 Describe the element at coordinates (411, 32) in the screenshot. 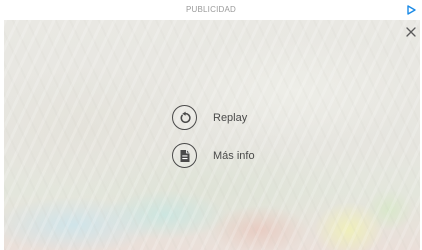

I see `close-x-icon` at that location.